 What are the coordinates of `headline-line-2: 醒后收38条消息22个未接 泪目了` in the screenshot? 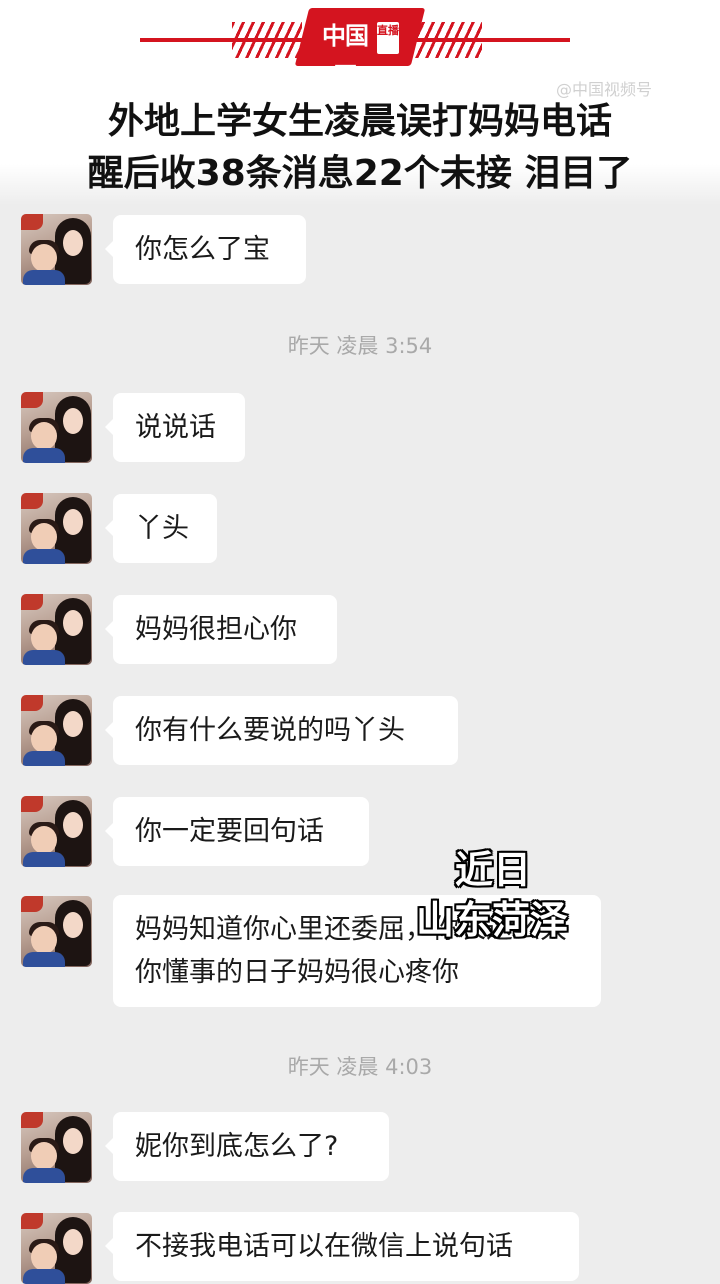 It's located at (360, 173).